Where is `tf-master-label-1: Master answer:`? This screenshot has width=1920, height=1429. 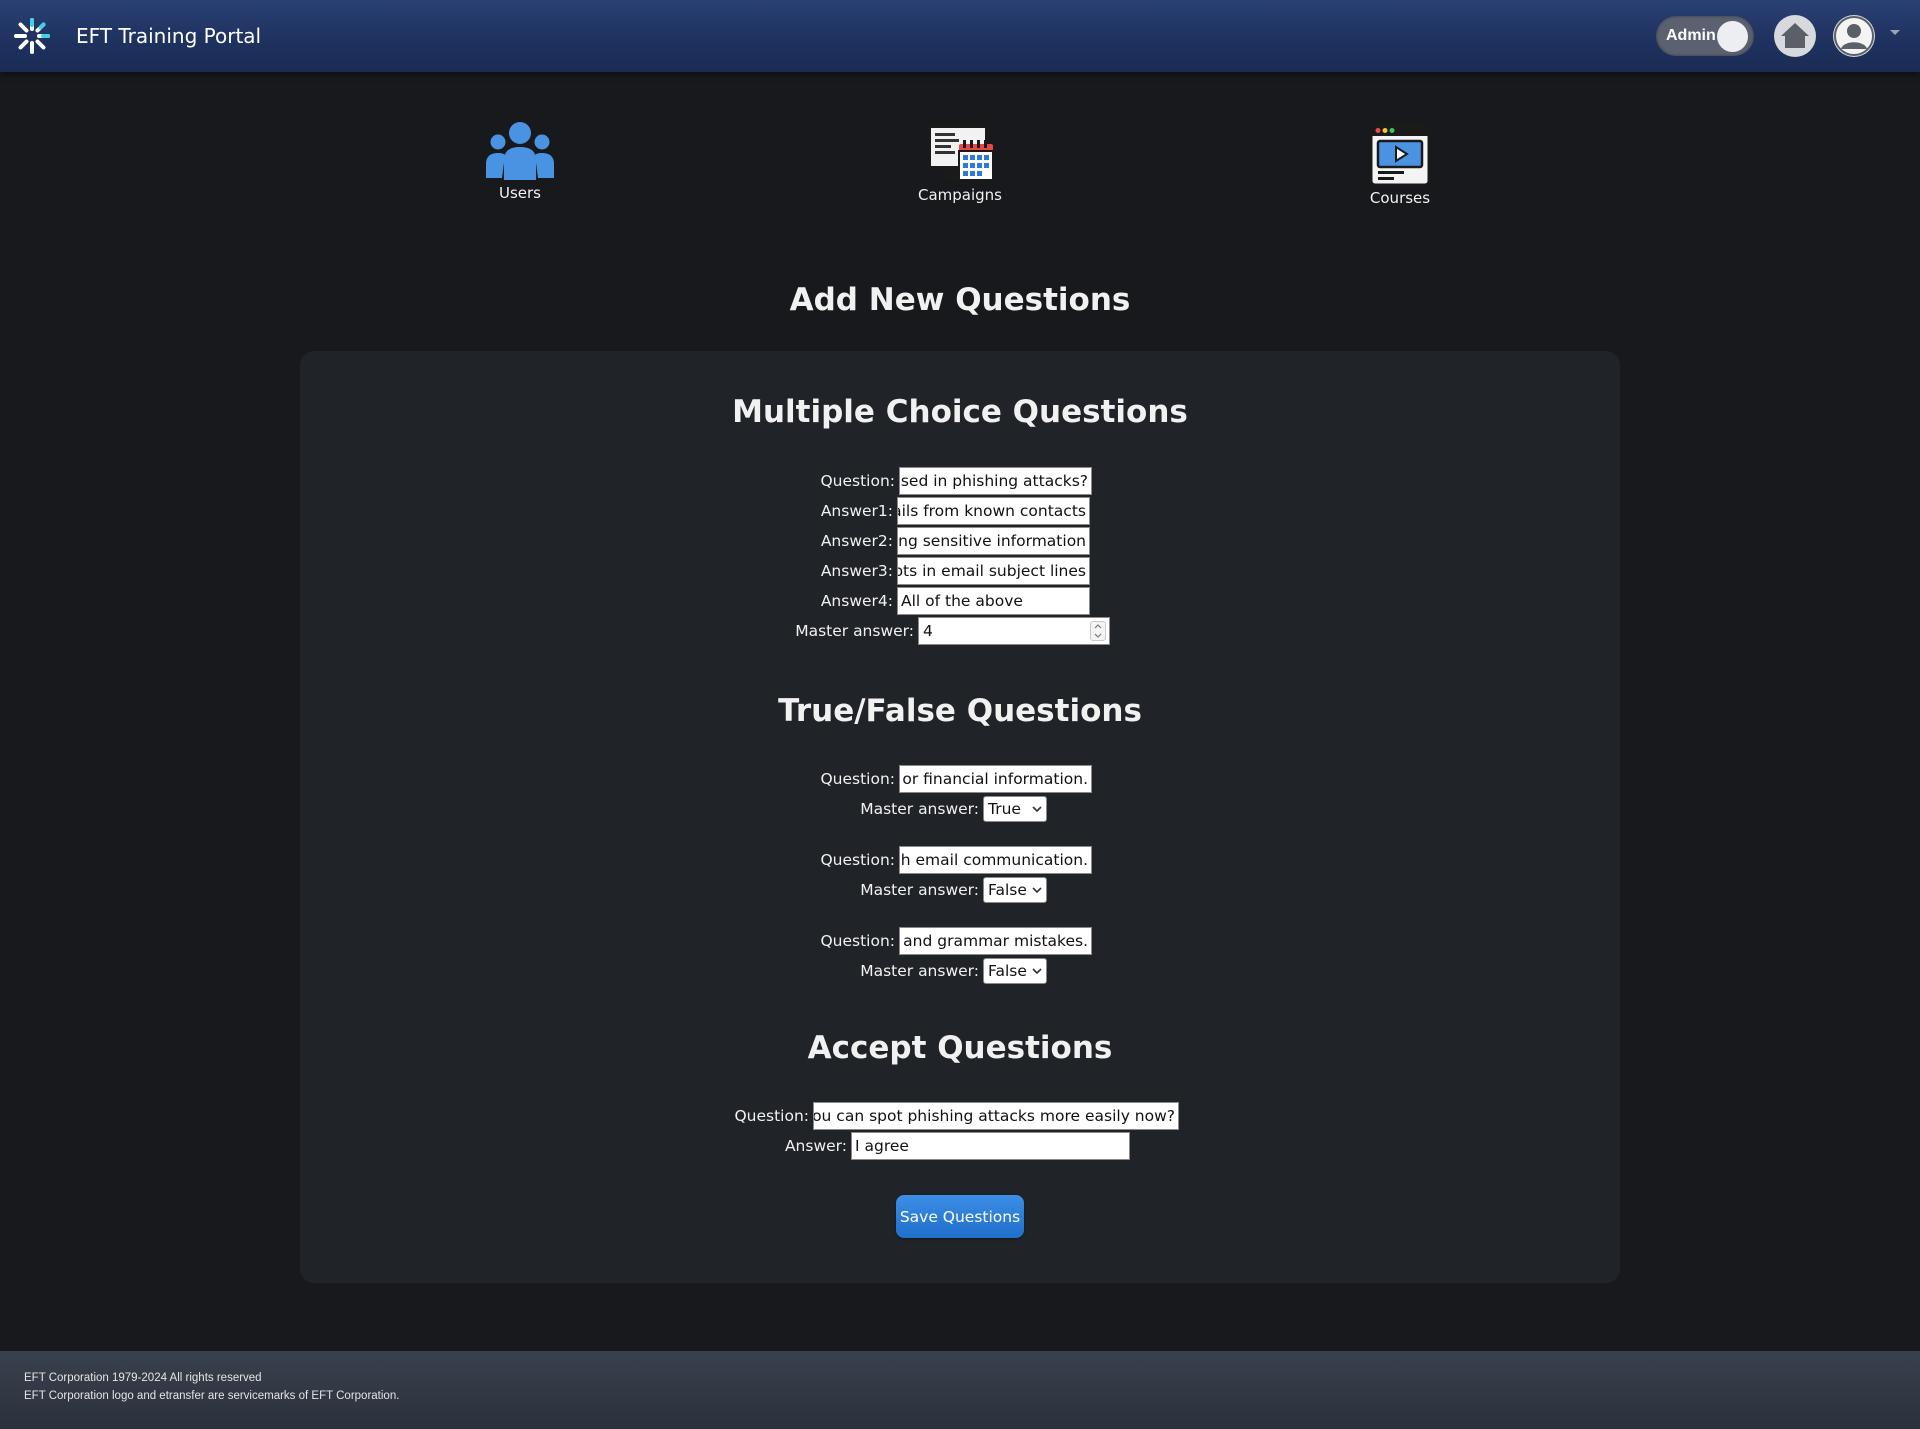 tf-master-label-1: Master answer: is located at coordinates (919, 809).